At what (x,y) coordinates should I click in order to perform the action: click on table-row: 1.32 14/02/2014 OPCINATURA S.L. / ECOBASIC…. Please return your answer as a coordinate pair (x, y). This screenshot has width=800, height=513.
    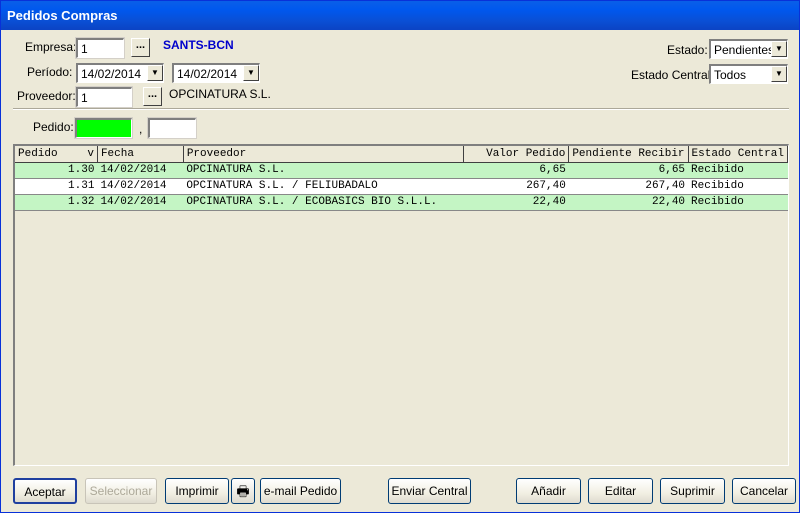
    Looking at the image, I should click on (401, 202).